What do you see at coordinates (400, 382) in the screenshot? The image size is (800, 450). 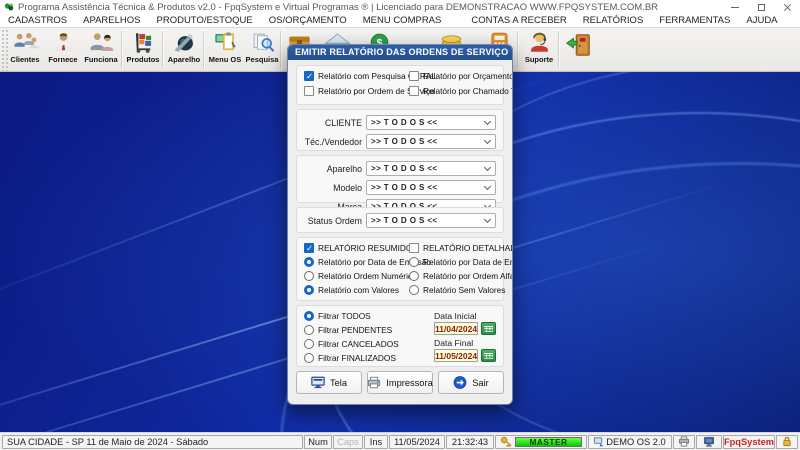 I see `impressora-button: Impressora` at bounding box center [400, 382].